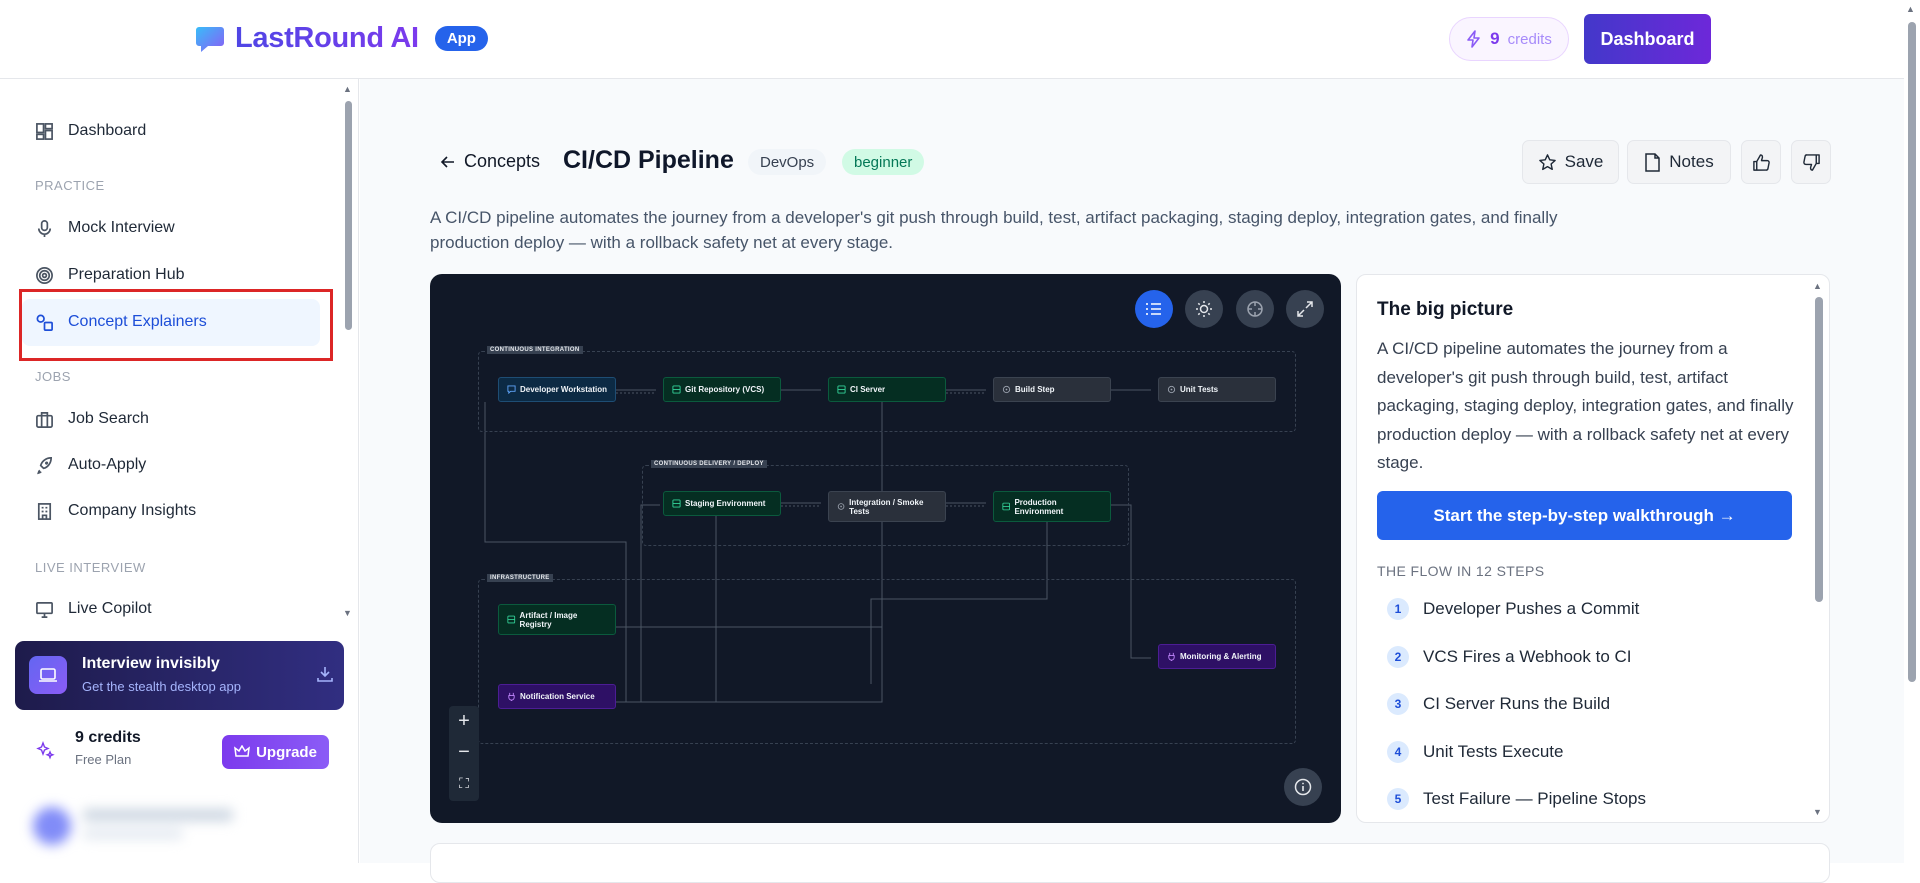 The width and height of the screenshot is (1920, 883). I want to click on step-item: 1 Developer Pushes a Commit, so click(1513, 609).